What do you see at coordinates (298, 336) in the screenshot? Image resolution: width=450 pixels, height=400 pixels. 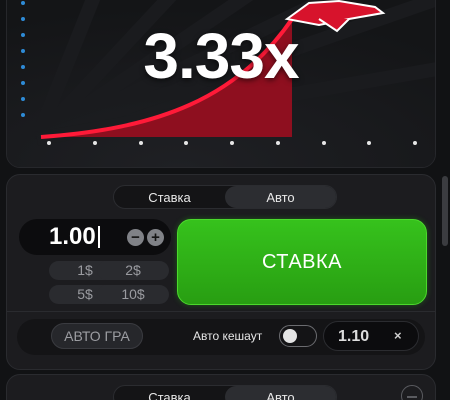 I see `auto-cashout-toggle` at bounding box center [298, 336].